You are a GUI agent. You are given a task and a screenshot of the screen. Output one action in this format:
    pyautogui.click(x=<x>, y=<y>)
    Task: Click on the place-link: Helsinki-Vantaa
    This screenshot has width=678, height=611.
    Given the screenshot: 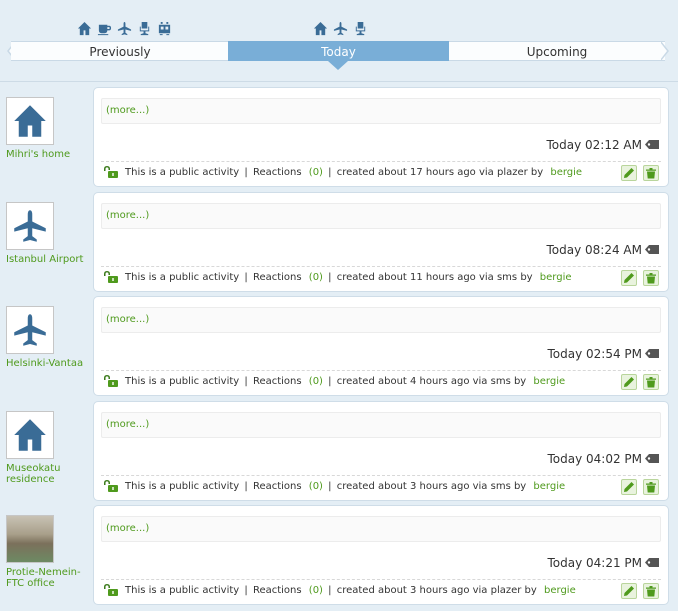 What is the action you would take?
    pyautogui.click(x=48, y=363)
    